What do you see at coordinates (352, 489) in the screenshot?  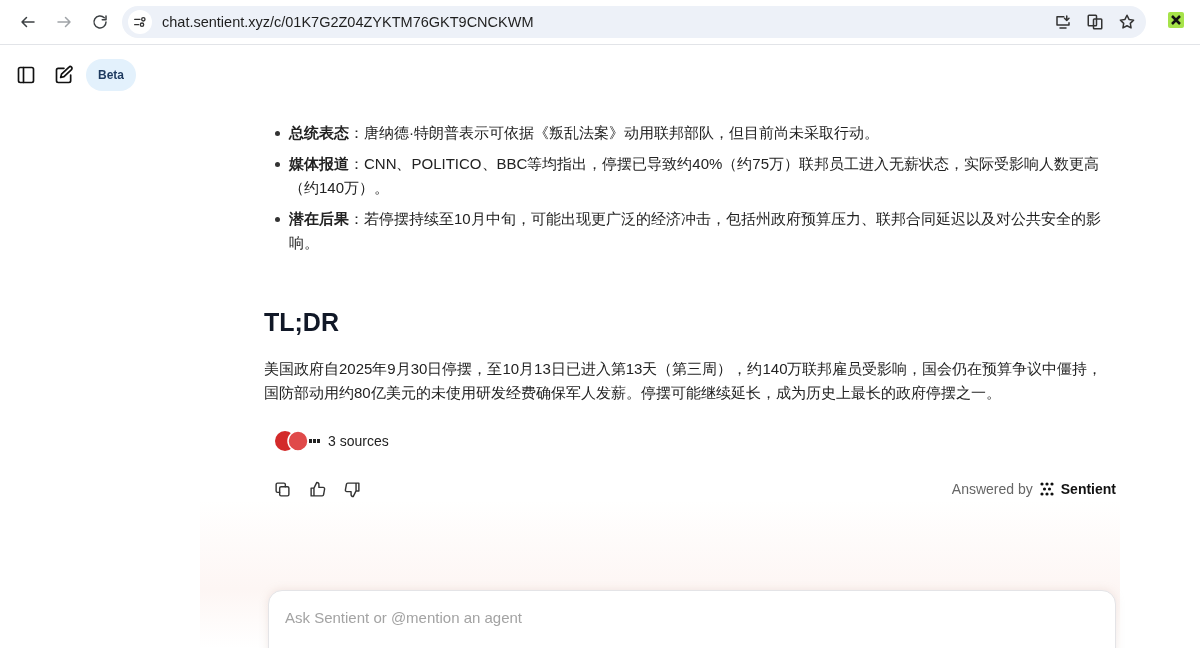 I see `thumbs-down-icon` at bounding box center [352, 489].